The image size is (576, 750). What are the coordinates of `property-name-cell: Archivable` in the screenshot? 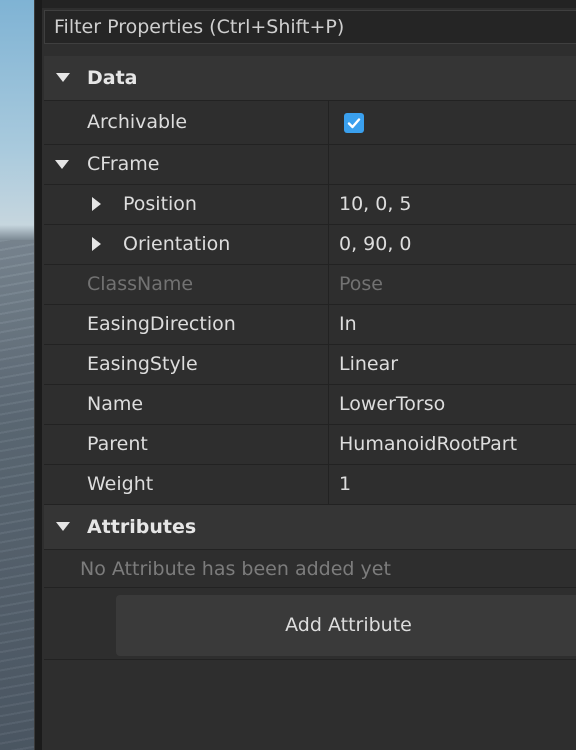 It's located at (186, 122).